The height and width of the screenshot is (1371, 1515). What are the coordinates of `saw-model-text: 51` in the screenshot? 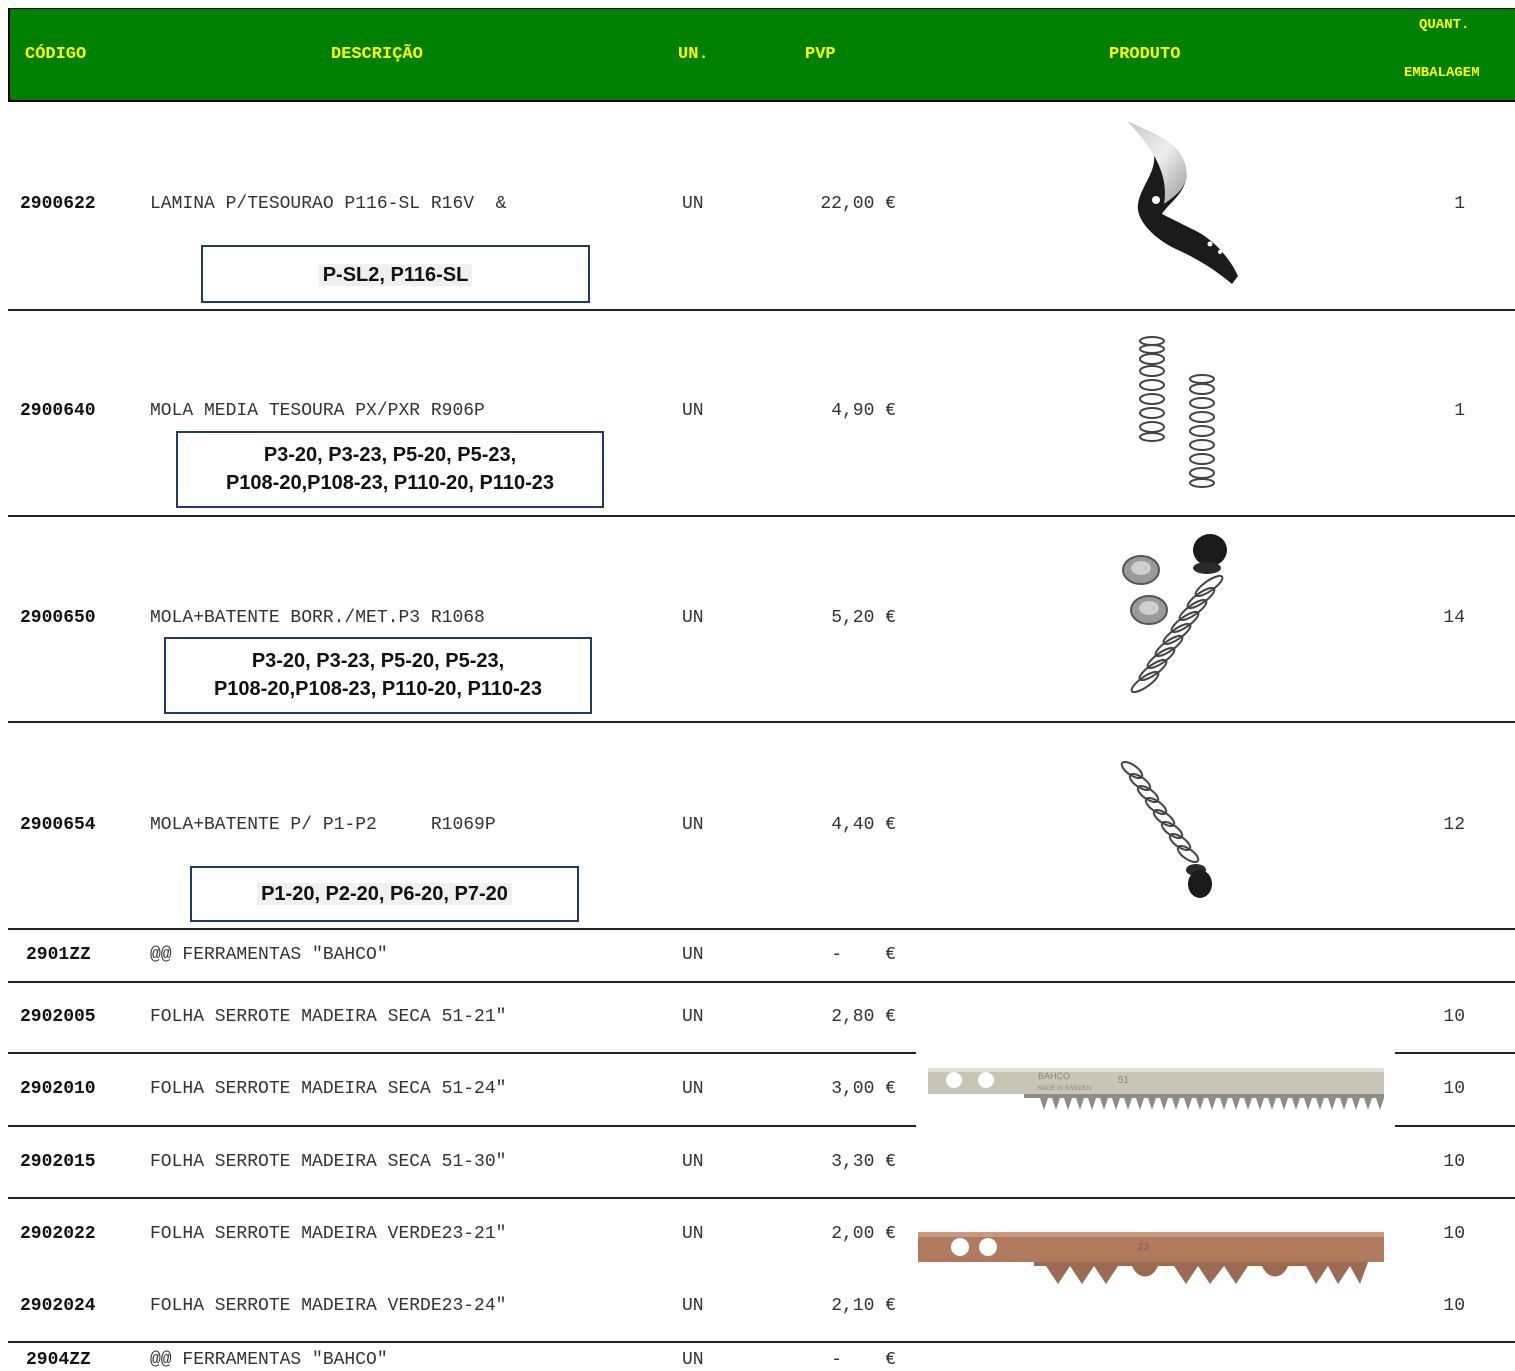 It's located at (1124, 1080).